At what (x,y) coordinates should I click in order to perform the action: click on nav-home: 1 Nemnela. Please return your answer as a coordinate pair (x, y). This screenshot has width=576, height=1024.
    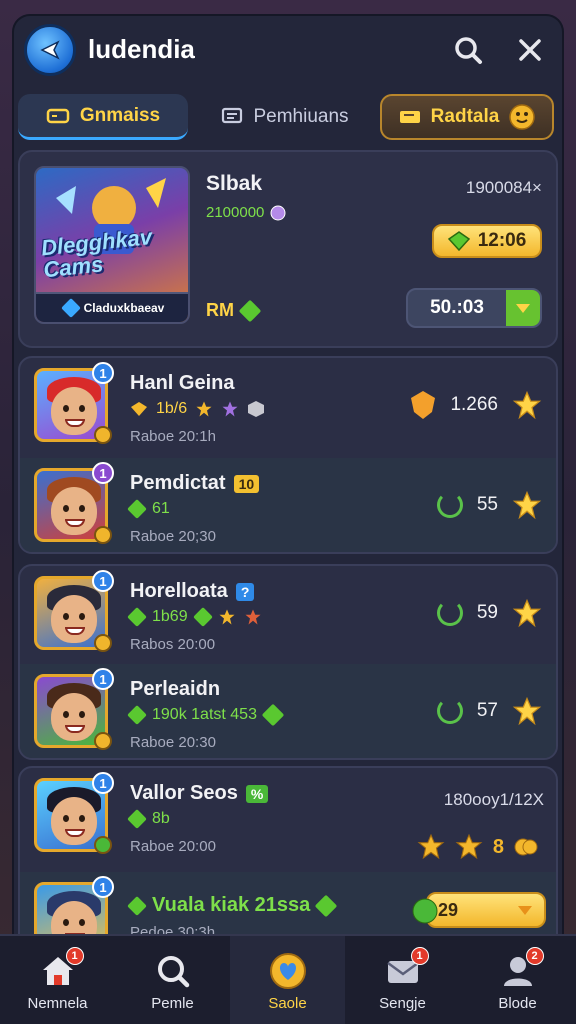
    Looking at the image, I should click on (57, 980).